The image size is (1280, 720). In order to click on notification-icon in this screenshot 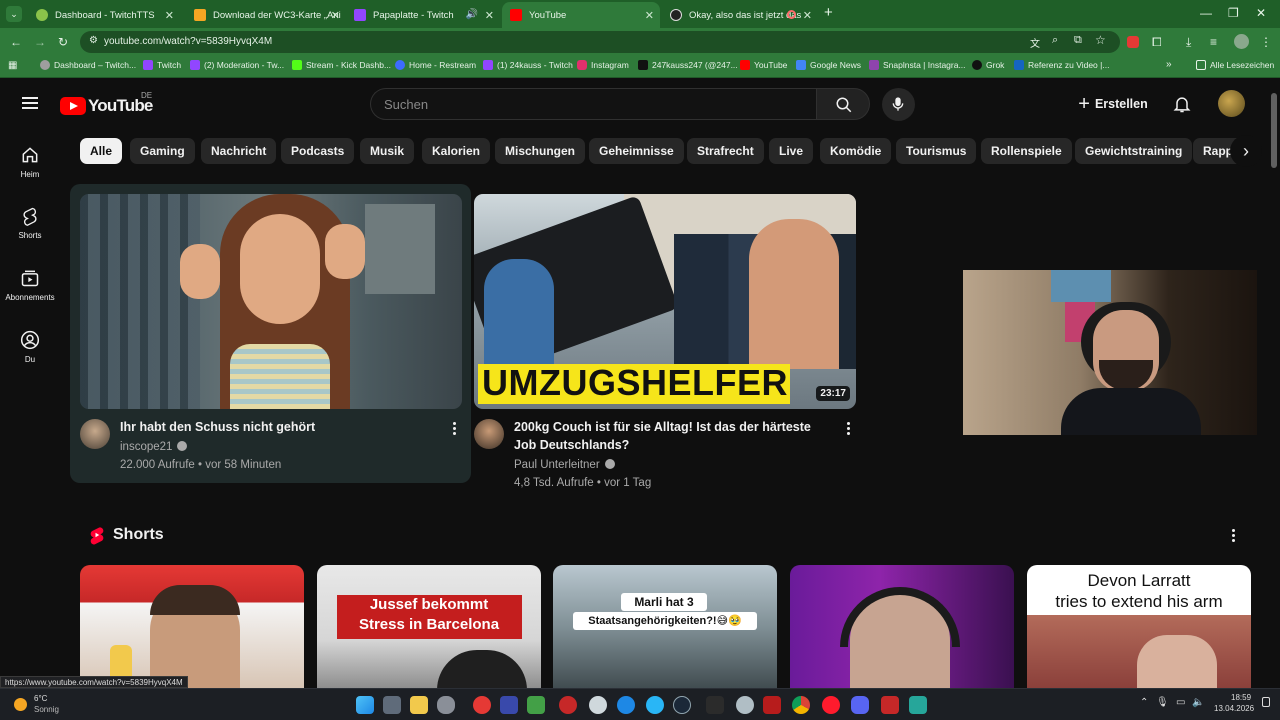, I will do `click(1266, 702)`.